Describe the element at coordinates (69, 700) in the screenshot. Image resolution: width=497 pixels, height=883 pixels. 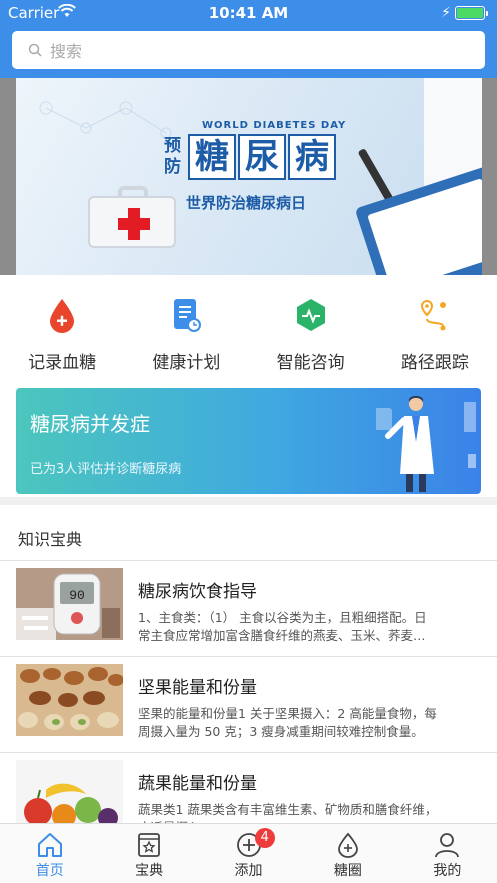
I see `nuts-thumbnail` at that location.